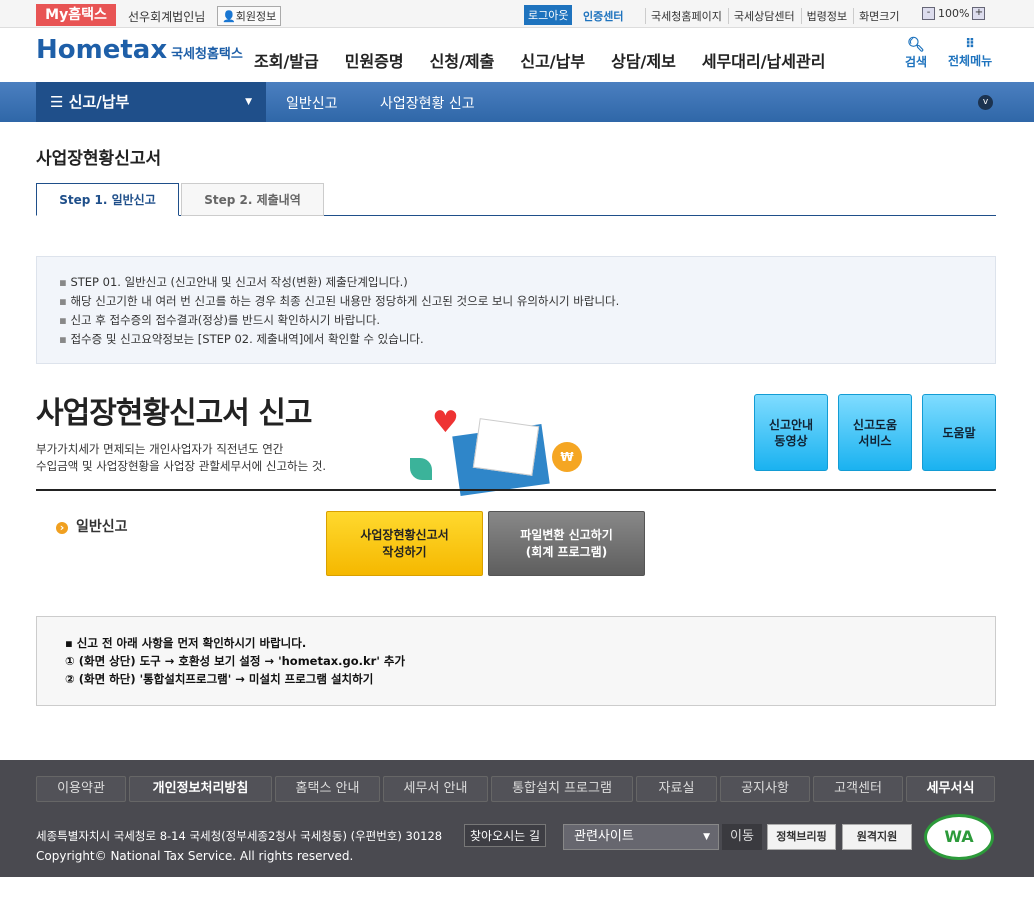  I want to click on desc-line: 수입금액 및 사업장현황을 사업장 관할세무서에 신고하는 것., so click(181, 466).